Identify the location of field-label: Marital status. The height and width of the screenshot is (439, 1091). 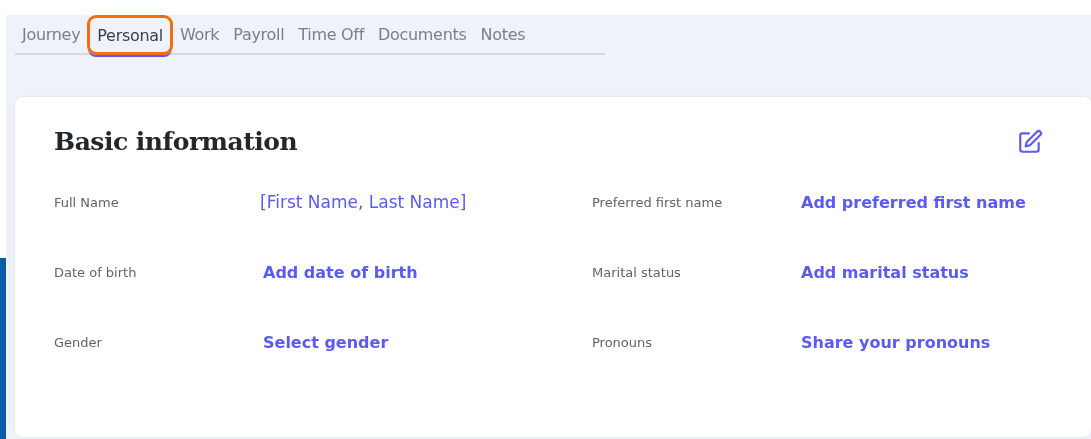
(637, 272).